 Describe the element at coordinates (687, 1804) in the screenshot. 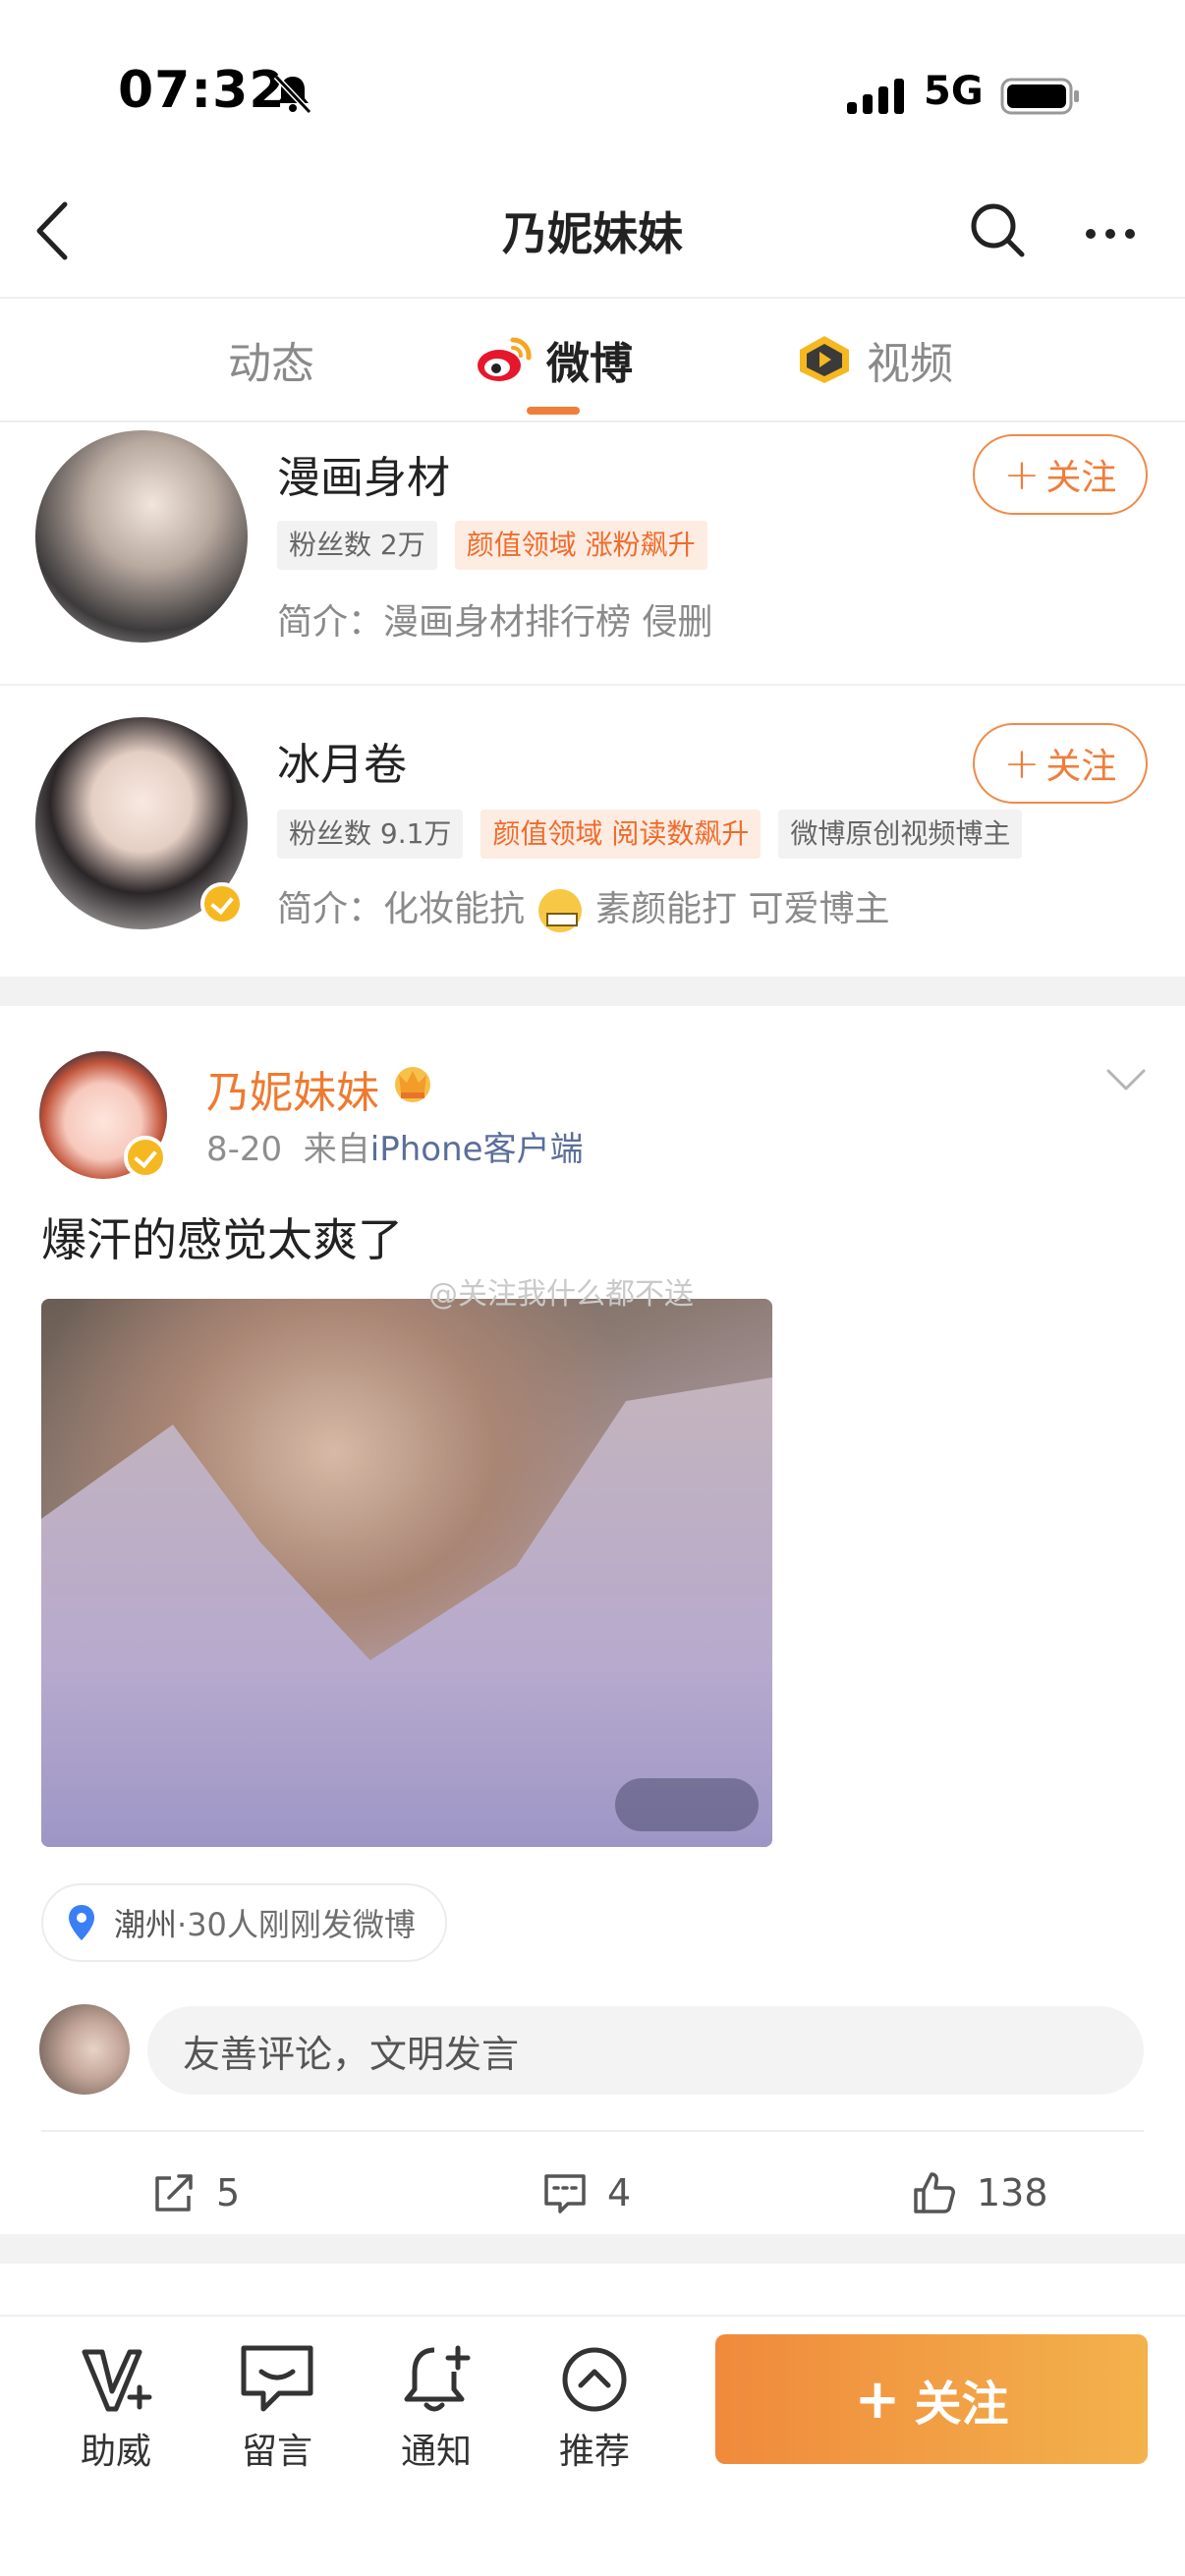

I see `image-control` at that location.